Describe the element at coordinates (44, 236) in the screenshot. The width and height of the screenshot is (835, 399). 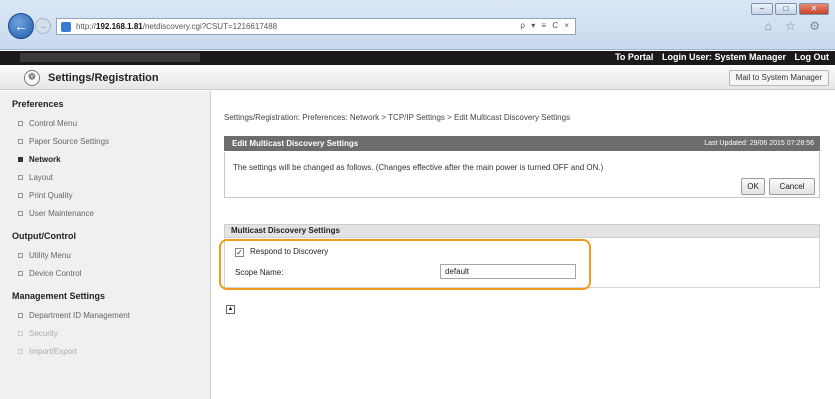
I see `sidebar-heading-output-control: Output/Control` at that location.